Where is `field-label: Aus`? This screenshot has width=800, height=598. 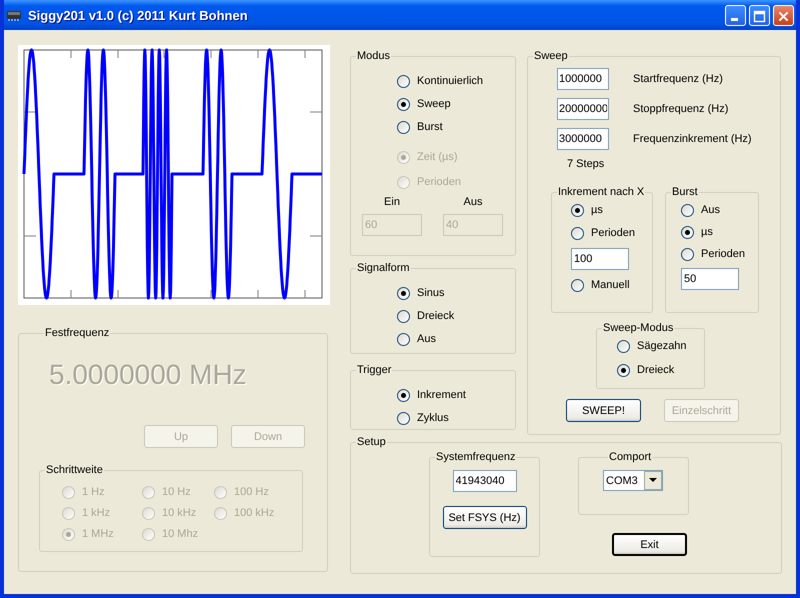 field-label: Aus is located at coordinates (473, 202).